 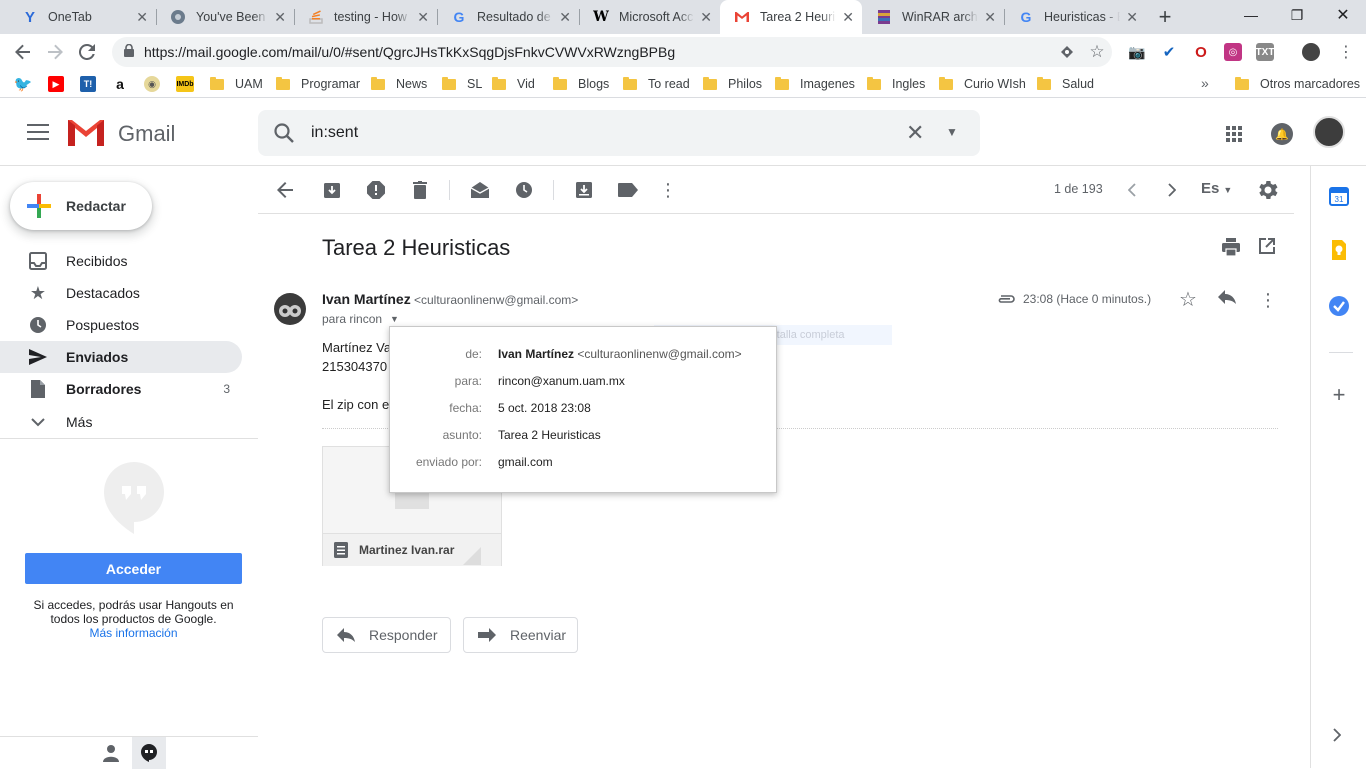 What do you see at coordinates (399, 84) in the screenshot?
I see `bookmark-folder-news: News` at bounding box center [399, 84].